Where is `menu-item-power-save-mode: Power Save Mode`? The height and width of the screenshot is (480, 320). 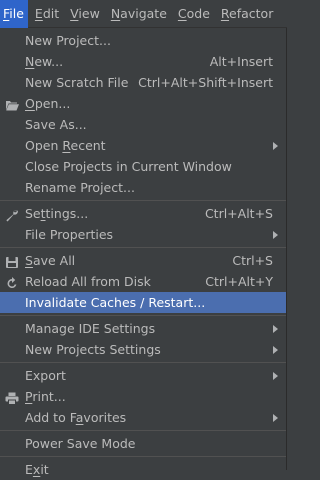
menu-item-power-save-mode: Power Save Mode is located at coordinates (143, 443).